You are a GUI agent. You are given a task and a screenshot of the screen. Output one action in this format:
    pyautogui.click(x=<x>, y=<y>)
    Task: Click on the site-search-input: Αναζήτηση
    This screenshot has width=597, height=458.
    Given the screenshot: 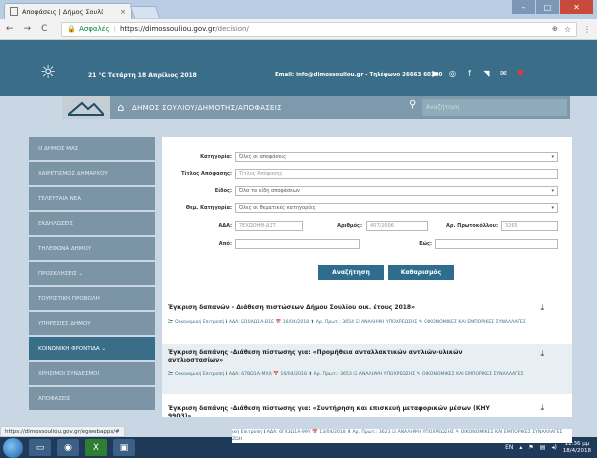 What is the action you would take?
    pyautogui.click(x=494, y=107)
    